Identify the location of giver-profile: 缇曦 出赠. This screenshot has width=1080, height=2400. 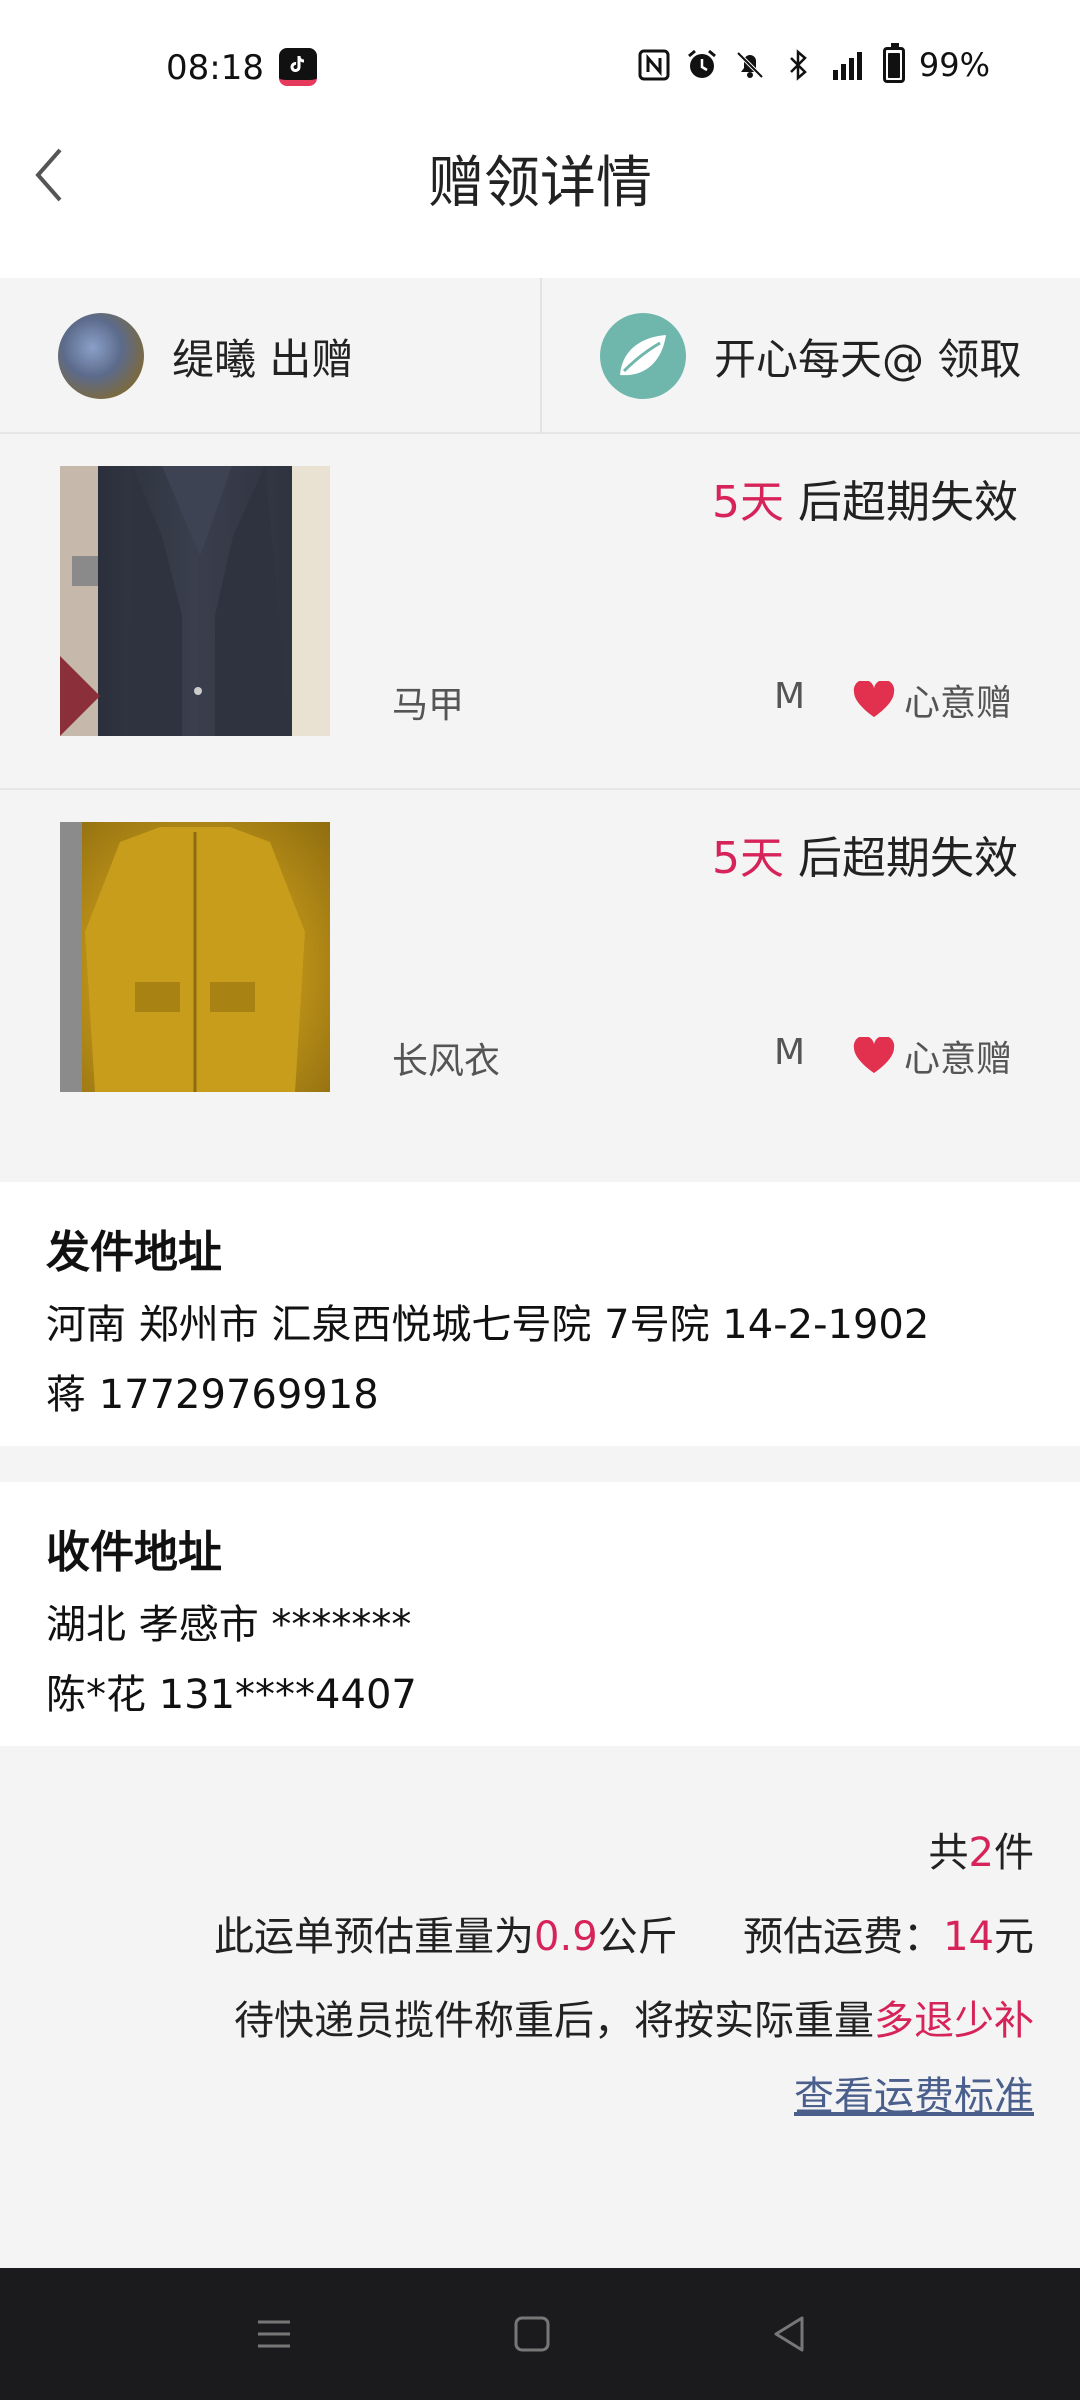
(205, 356).